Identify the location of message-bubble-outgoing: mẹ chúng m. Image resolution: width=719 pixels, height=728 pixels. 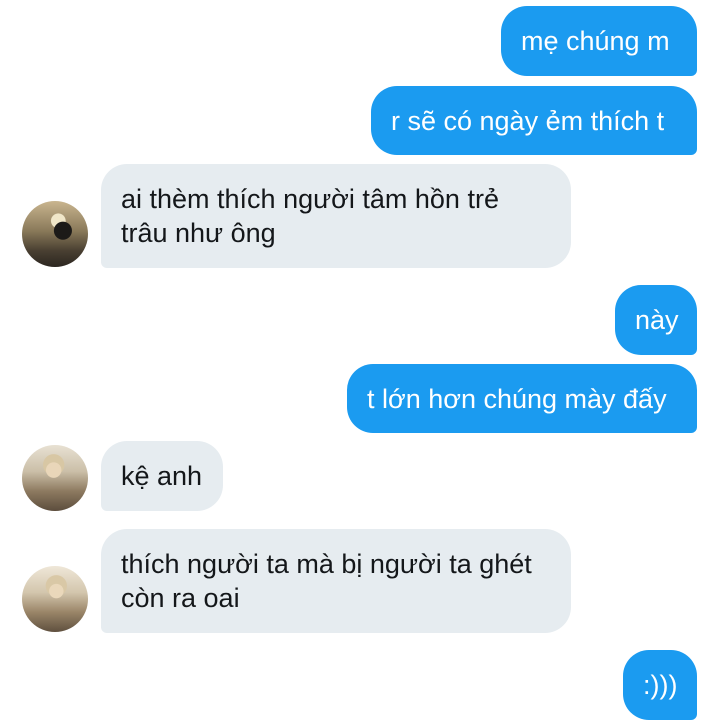
(599, 41).